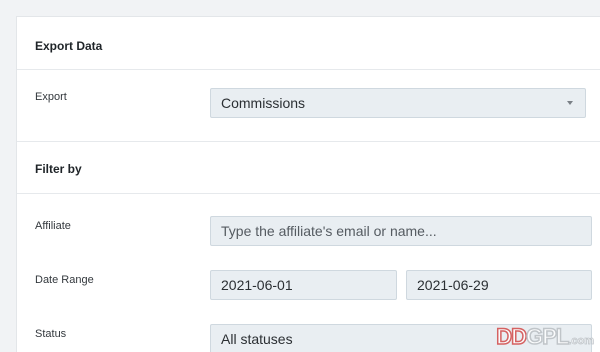 The height and width of the screenshot is (352, 600). Describe the element at coordinates (69, 46) in the screenshot. I see `export-data-heading: Export Data` at that location.